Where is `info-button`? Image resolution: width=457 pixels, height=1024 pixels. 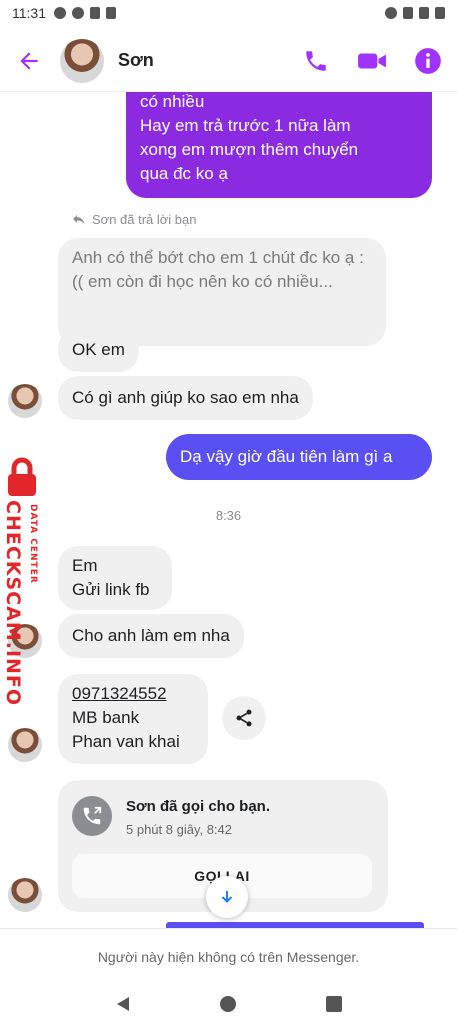
info-button is located at coordinates (428, 61).